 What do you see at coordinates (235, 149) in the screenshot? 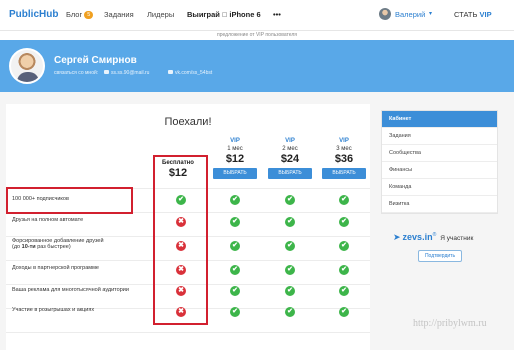
I see `plan-period: 1 мес` at bounding box center [235, 149].